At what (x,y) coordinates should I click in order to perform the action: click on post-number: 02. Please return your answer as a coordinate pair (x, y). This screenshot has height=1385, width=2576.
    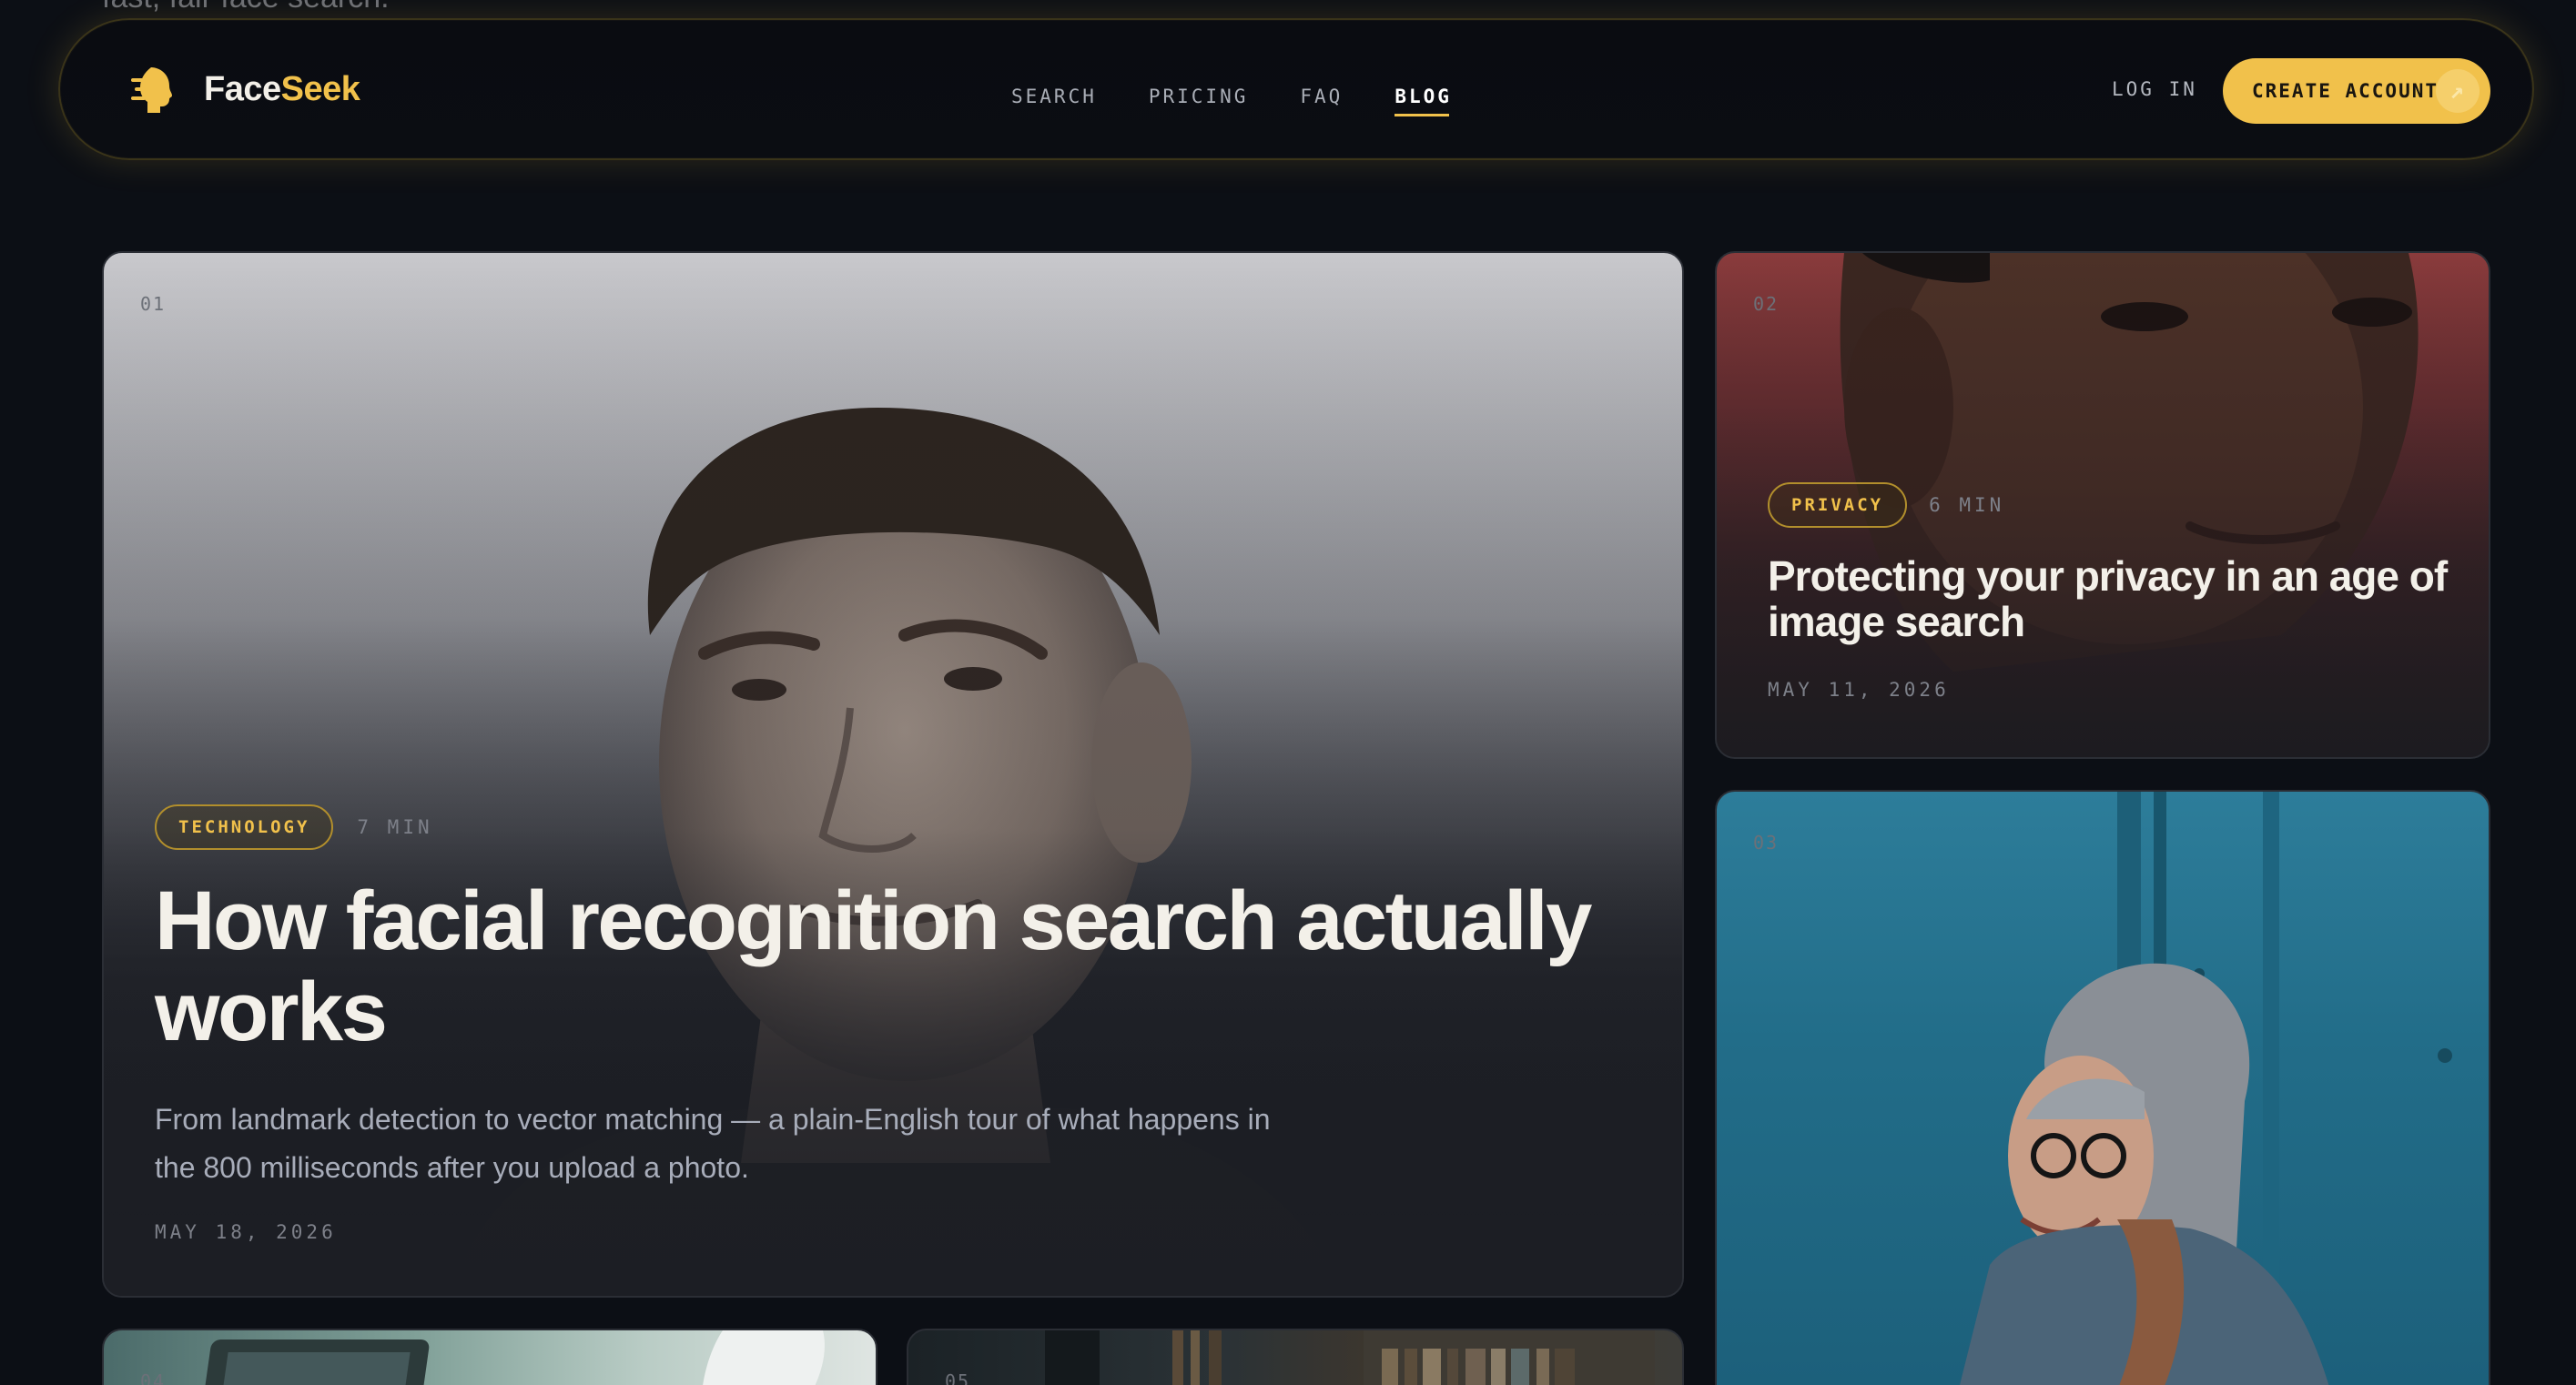
    Looking at the image, I should click on (1766, 304).